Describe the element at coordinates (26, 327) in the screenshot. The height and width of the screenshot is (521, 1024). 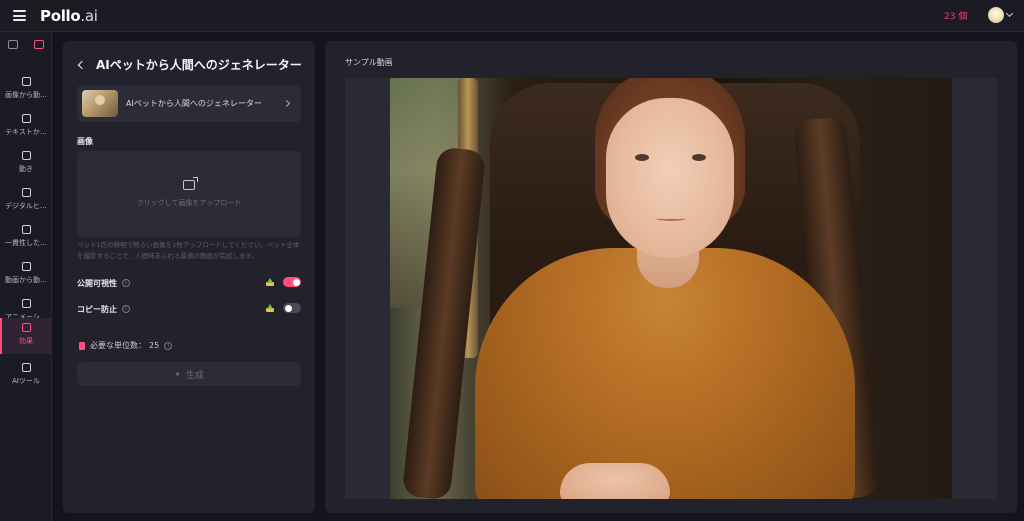
I see `effects-icon` at that location.